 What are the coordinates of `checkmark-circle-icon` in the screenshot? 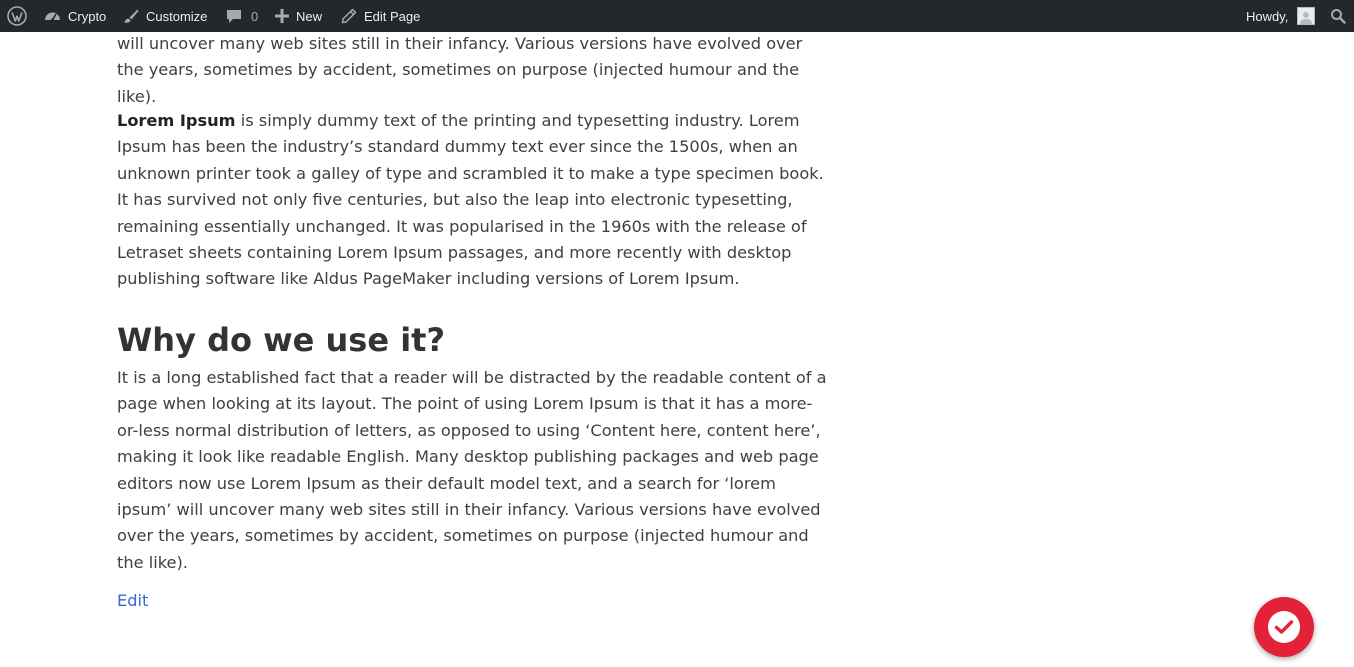 It's located at (1284, 627).